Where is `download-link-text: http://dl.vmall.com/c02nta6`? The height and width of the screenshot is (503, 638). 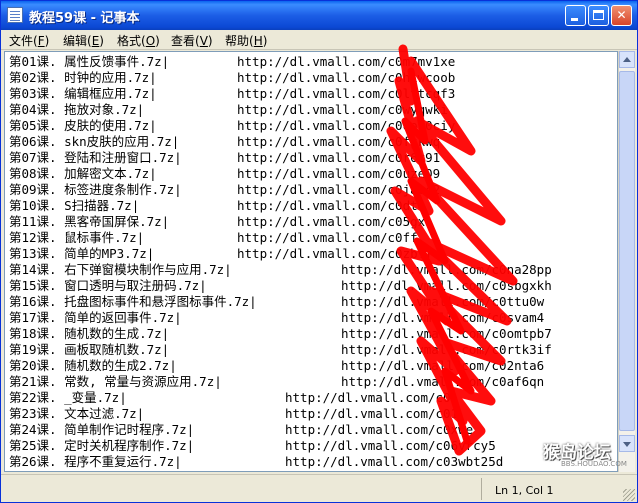 download-link-text: http://dl.vmall.com/c02nta6 is located at coordinates (443, 365).